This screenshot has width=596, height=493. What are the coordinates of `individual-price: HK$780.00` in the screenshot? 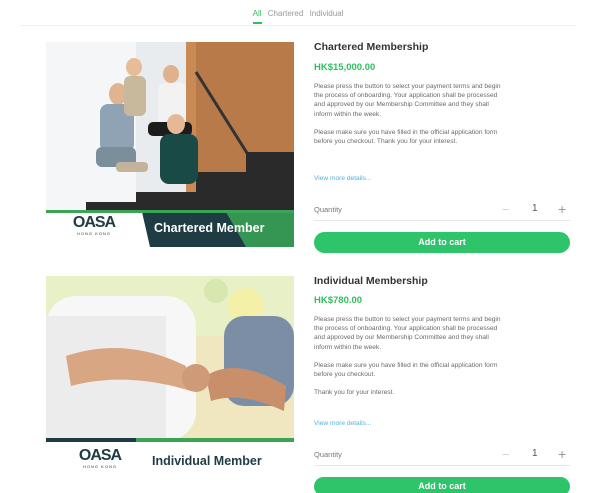 It's located at (338, 300).